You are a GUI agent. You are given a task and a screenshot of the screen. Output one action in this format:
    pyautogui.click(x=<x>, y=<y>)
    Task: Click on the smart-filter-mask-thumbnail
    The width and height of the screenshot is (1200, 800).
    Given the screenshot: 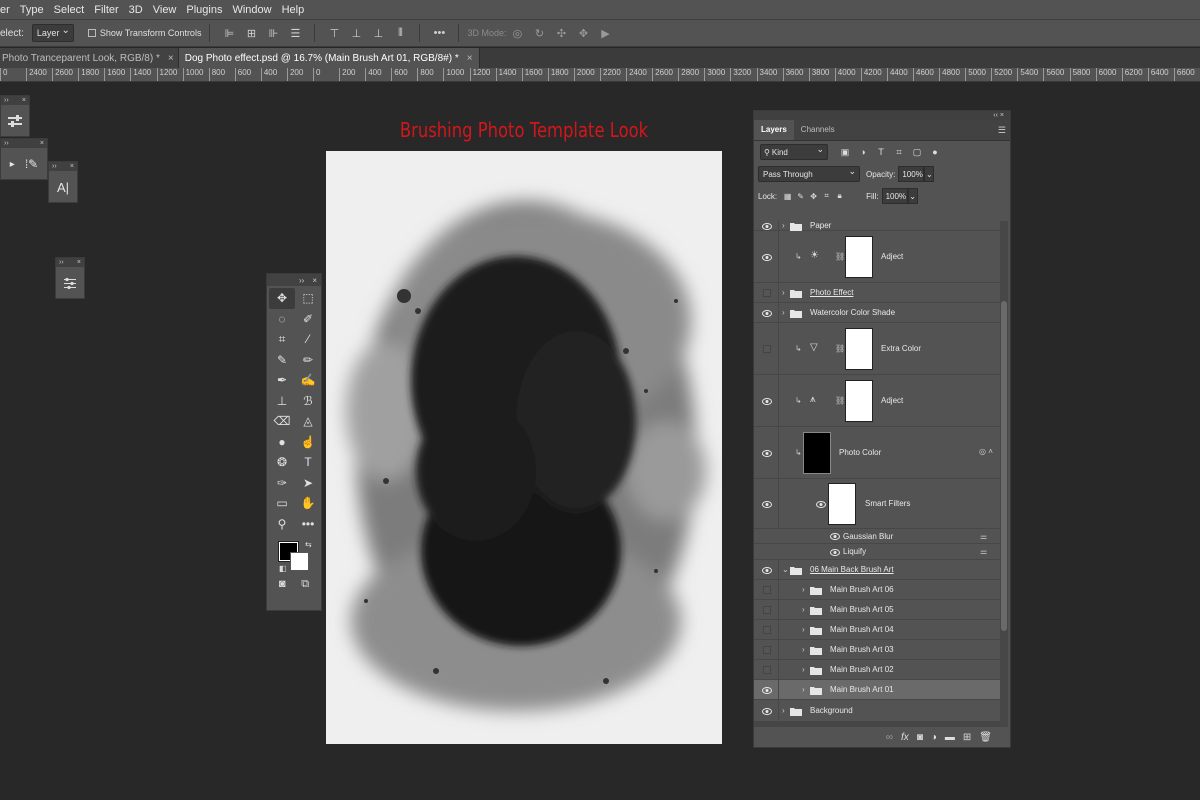 What is the action you would take?
    pyautogui.click(x=842, y=504)
    